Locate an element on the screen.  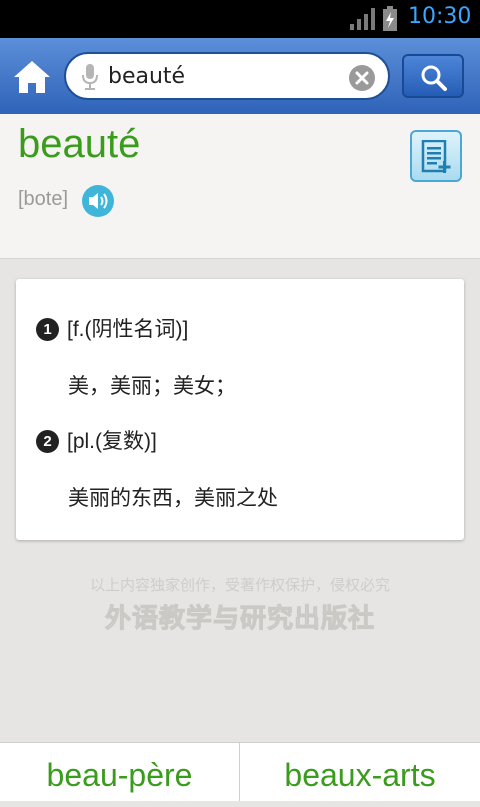
sense-pos: [f.(阴性名词)] is located at coordinates (128, 329).